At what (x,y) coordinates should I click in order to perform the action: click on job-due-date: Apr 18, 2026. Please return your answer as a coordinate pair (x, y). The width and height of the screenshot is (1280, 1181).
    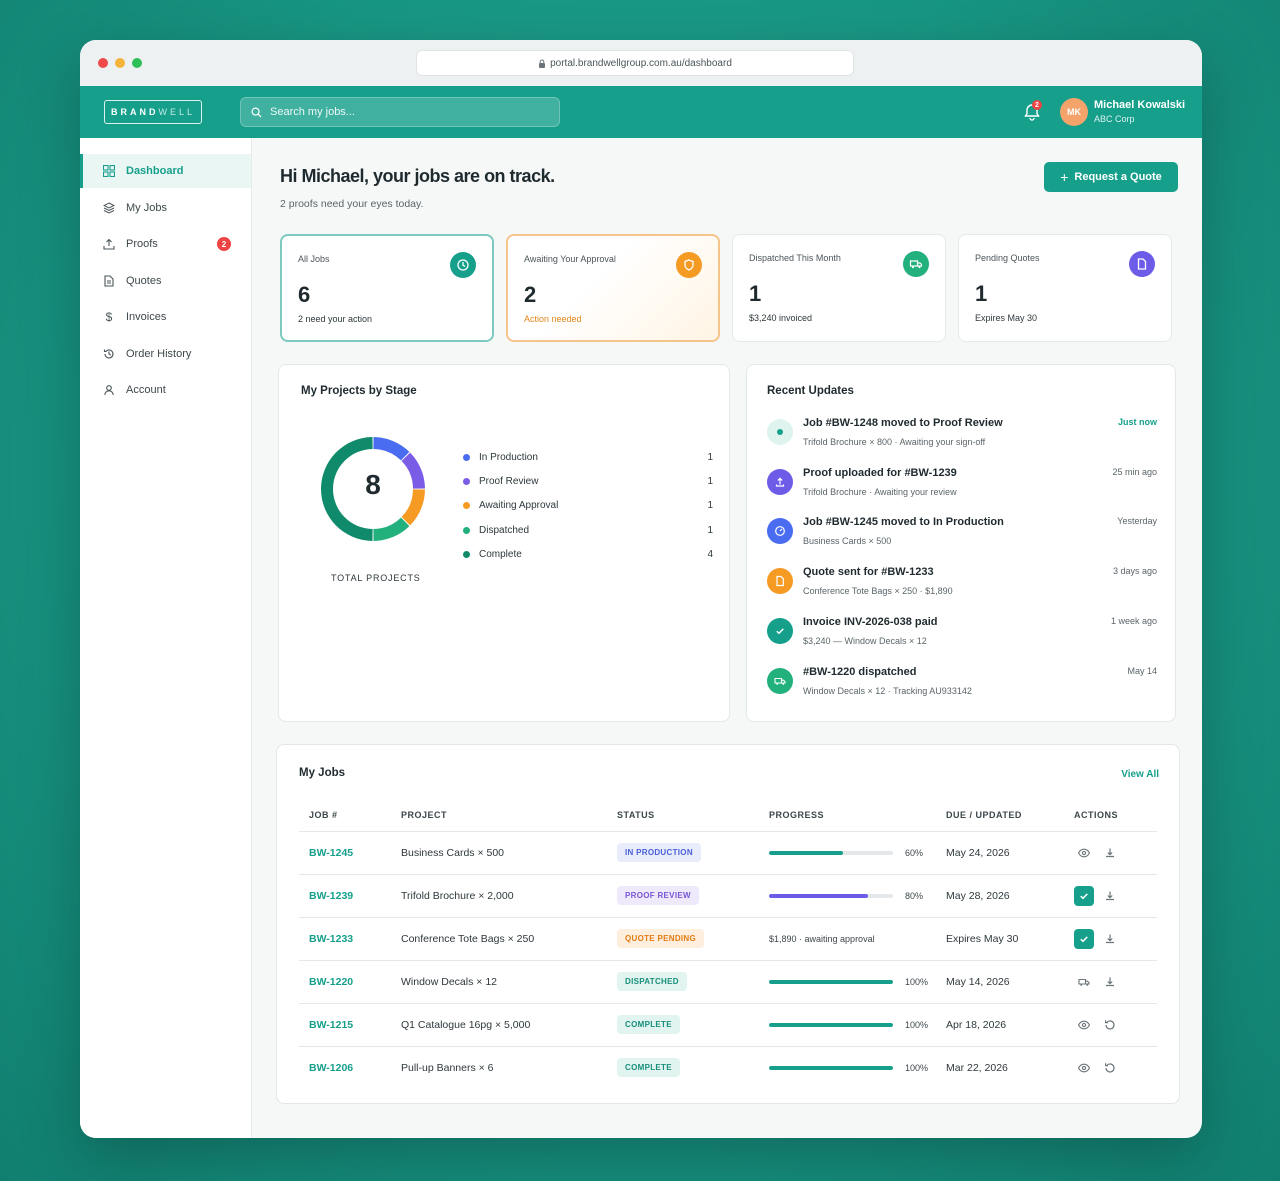
    Looking at the image, I should click on (1000, 1025).